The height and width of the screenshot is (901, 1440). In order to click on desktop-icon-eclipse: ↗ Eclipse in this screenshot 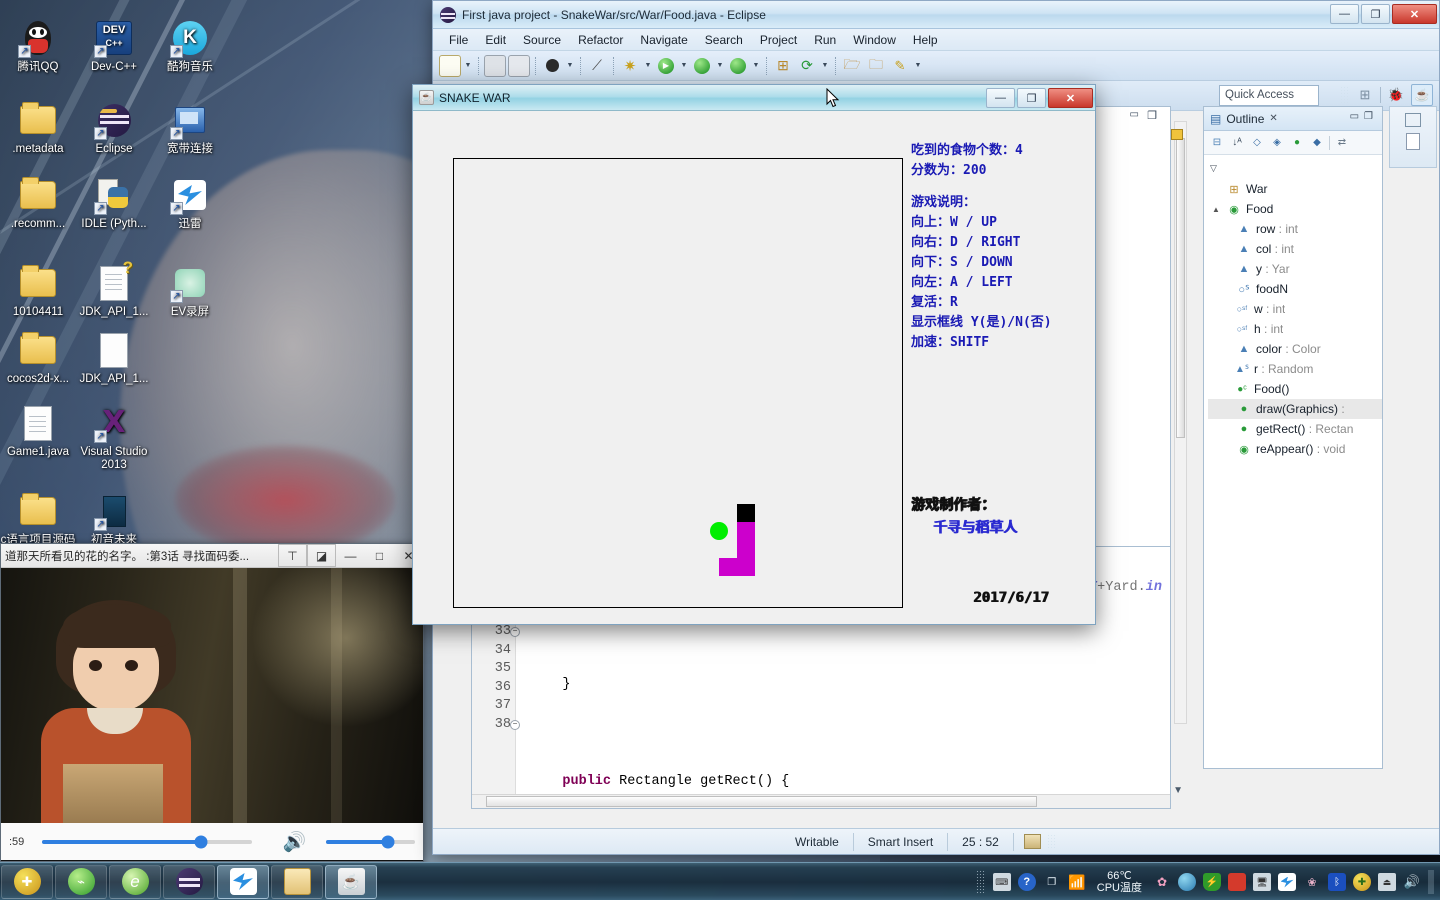, I will do `click(114, 128)`.